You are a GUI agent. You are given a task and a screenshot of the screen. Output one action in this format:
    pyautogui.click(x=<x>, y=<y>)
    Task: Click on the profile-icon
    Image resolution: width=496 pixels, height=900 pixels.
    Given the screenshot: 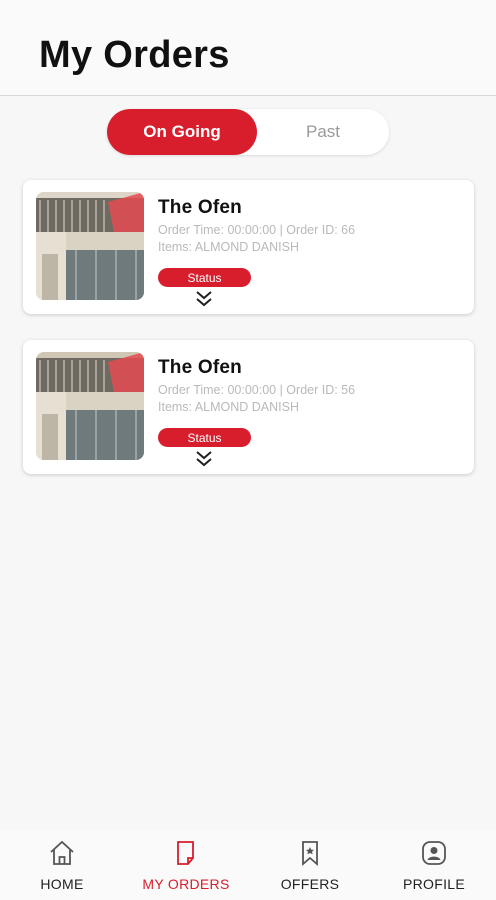 What is the action you would take?
    pyautogui.click(x=434, y=853)
    